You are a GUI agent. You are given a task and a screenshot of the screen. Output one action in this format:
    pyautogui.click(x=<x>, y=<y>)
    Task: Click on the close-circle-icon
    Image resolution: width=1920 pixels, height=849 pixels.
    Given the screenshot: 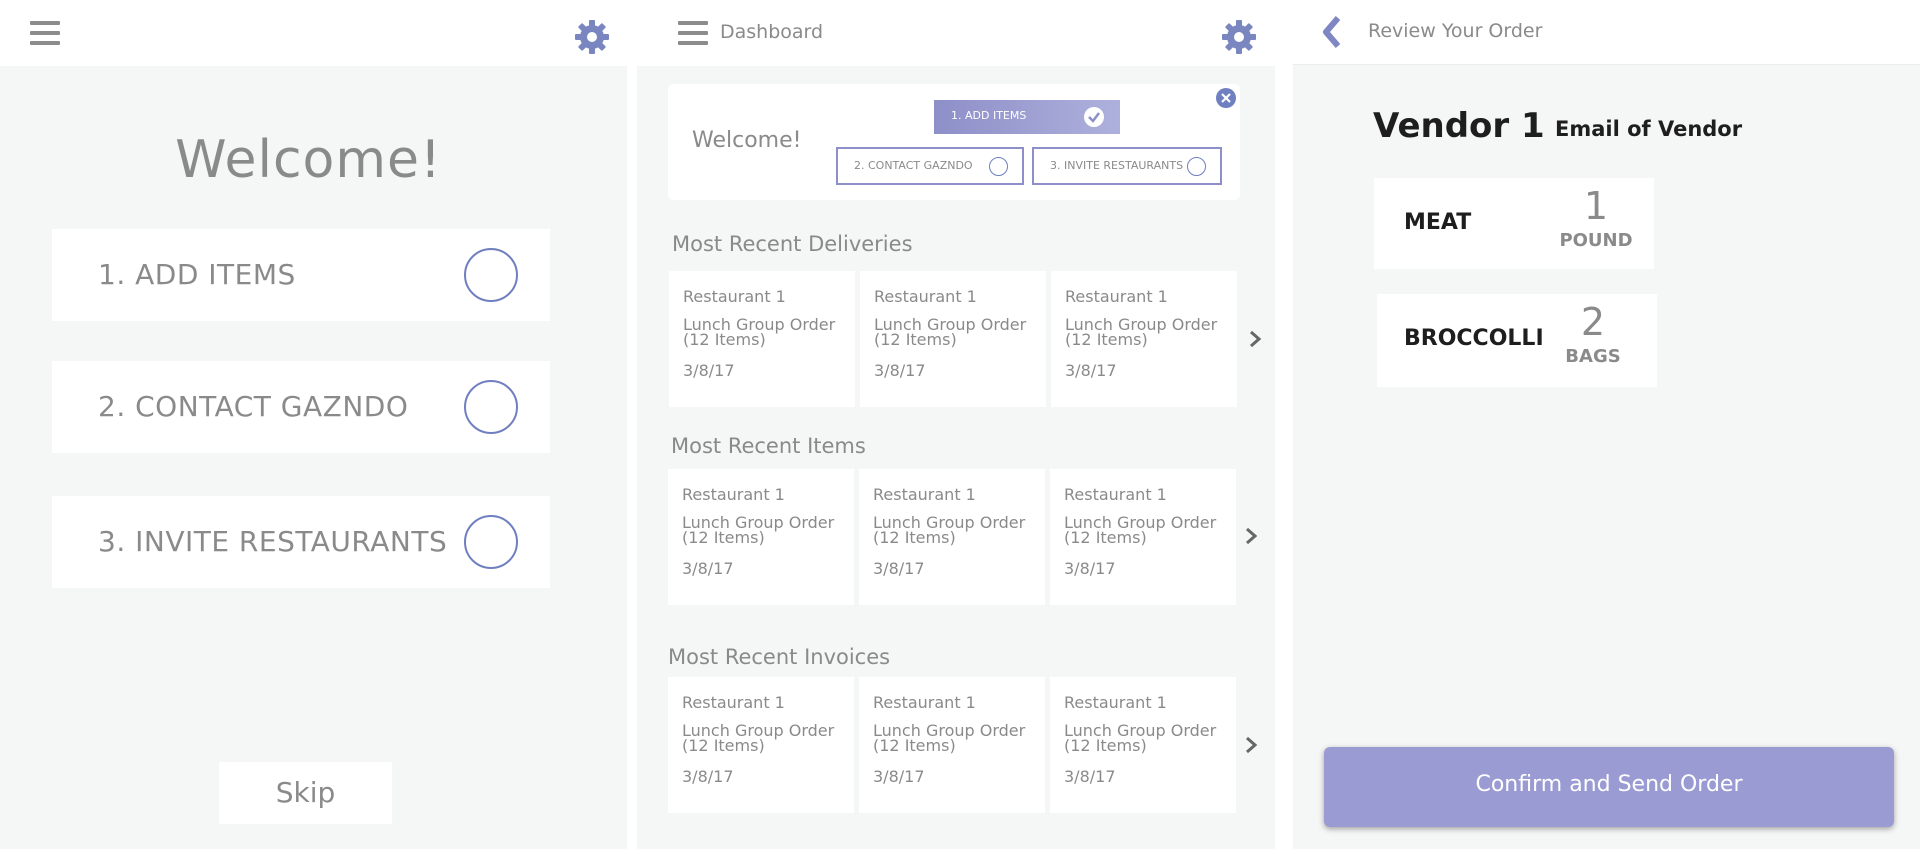 What is the action you would take?
    pyautogui.click(x=1226, y=98)
    